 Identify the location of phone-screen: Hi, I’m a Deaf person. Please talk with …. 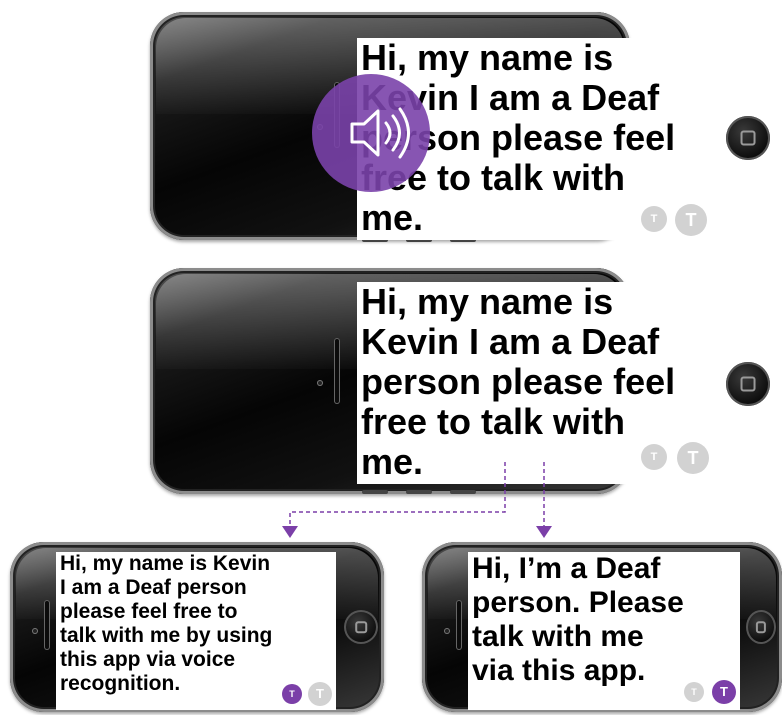
(604, 631).